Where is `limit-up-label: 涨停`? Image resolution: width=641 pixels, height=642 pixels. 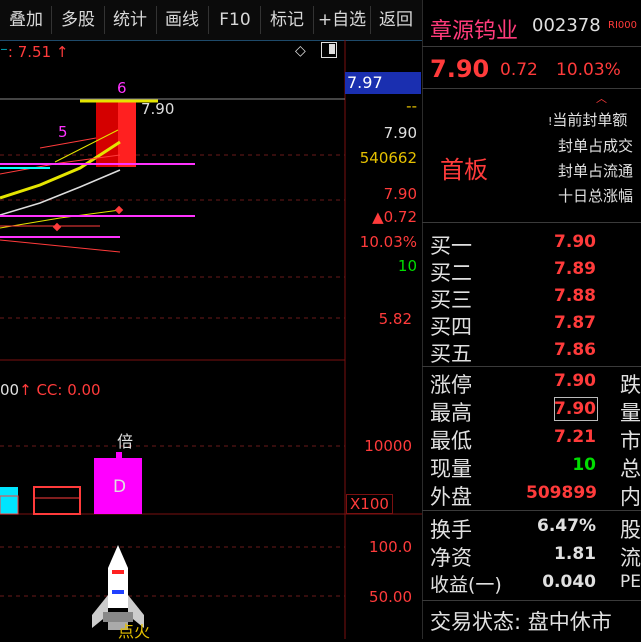
limit-up-label: 涨停 is located at coordinates (451, 385).